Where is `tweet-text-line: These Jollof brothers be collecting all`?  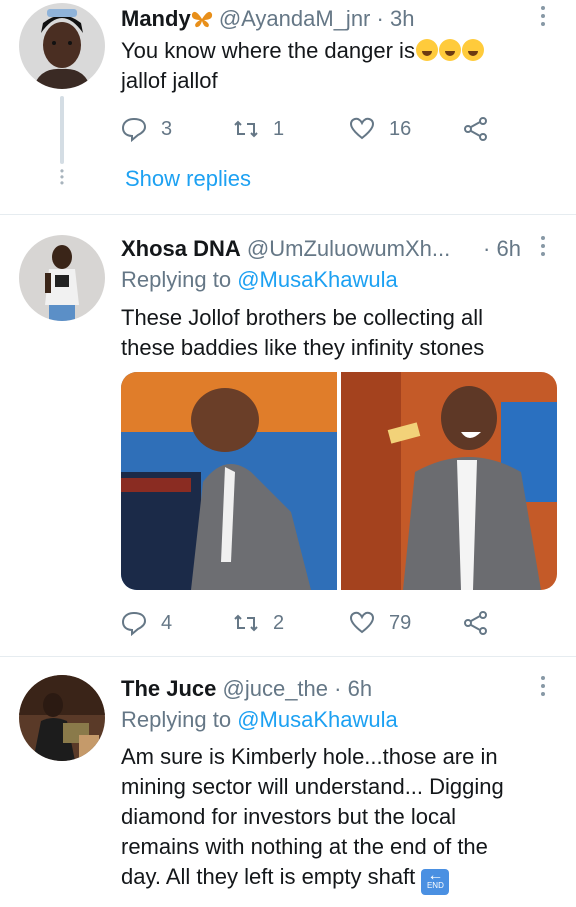 tweet-text-line: These Jollof brothers be collecting all is located at coordinates (302, 317).